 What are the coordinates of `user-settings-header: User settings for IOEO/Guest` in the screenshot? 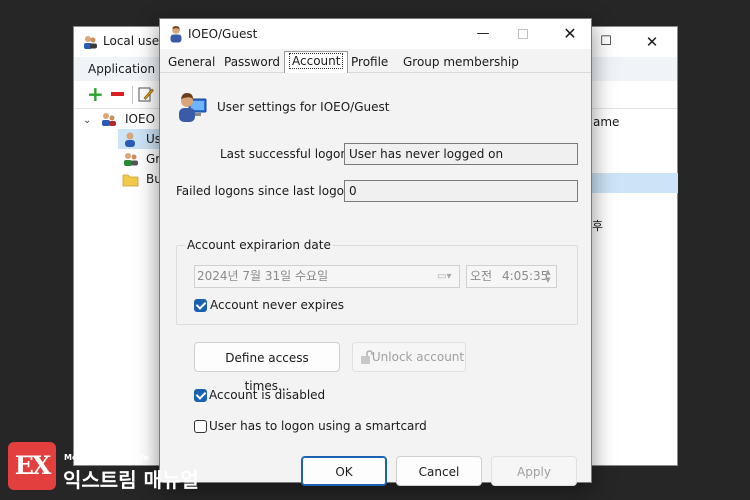 It's located at (303, 107).